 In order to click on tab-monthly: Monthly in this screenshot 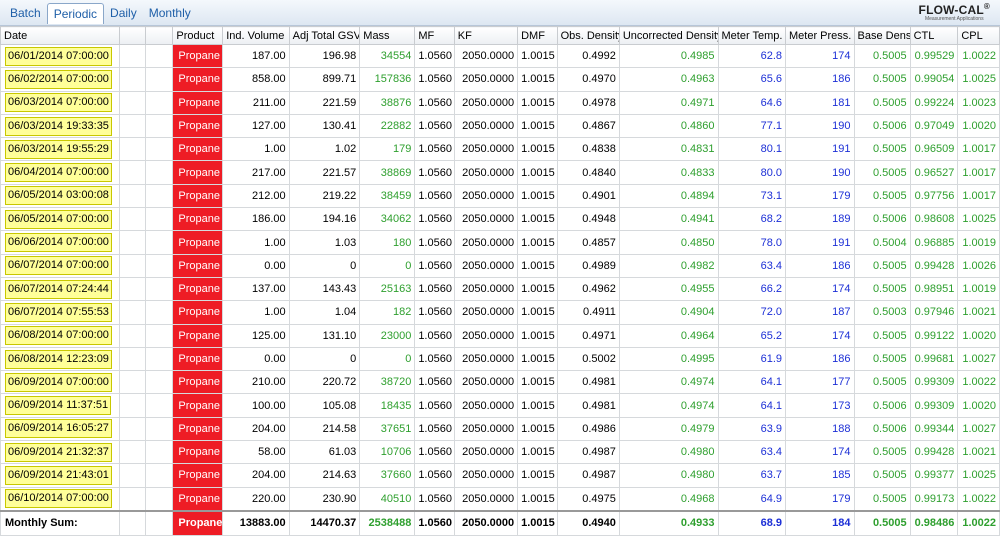, I will do `click(170, 13)`.